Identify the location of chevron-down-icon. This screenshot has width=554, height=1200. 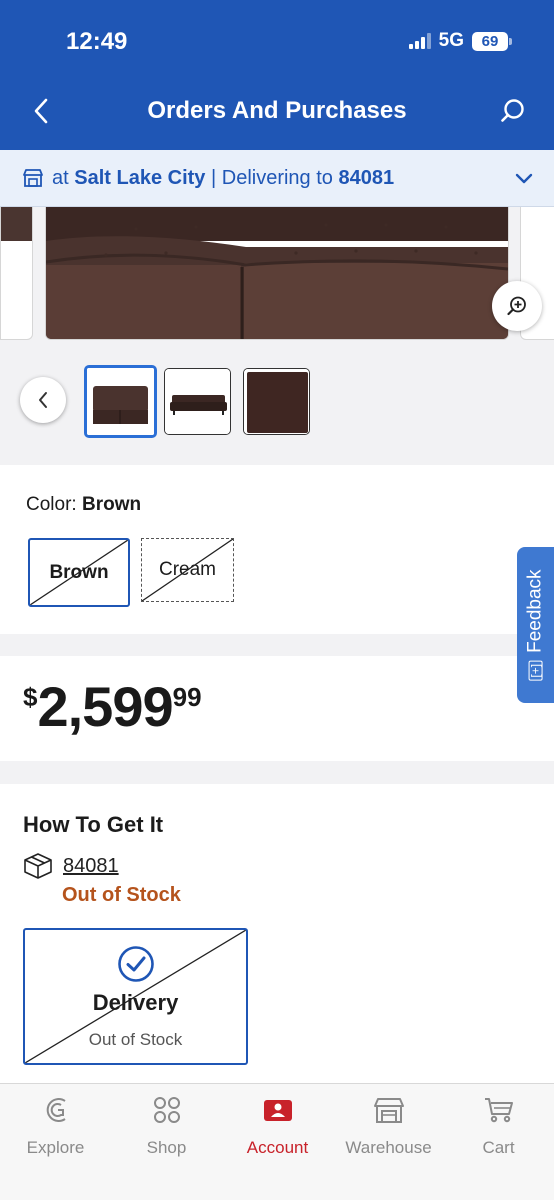
(524, 179).